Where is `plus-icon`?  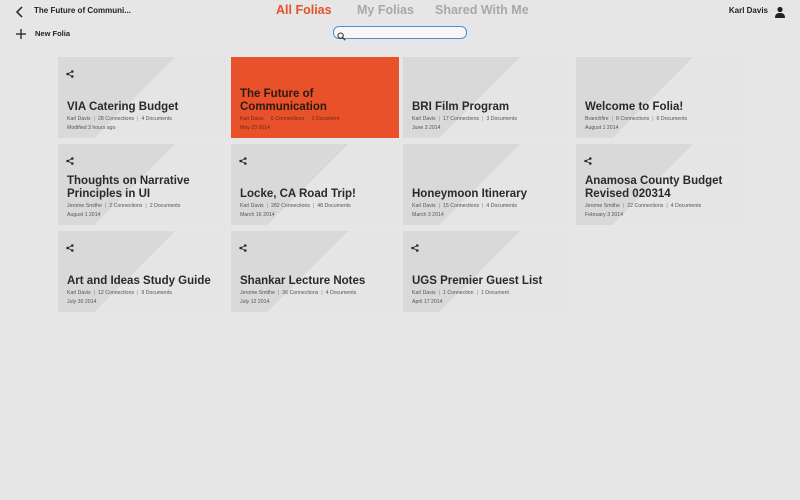 plus-icon is located at coordinates (21, 33).